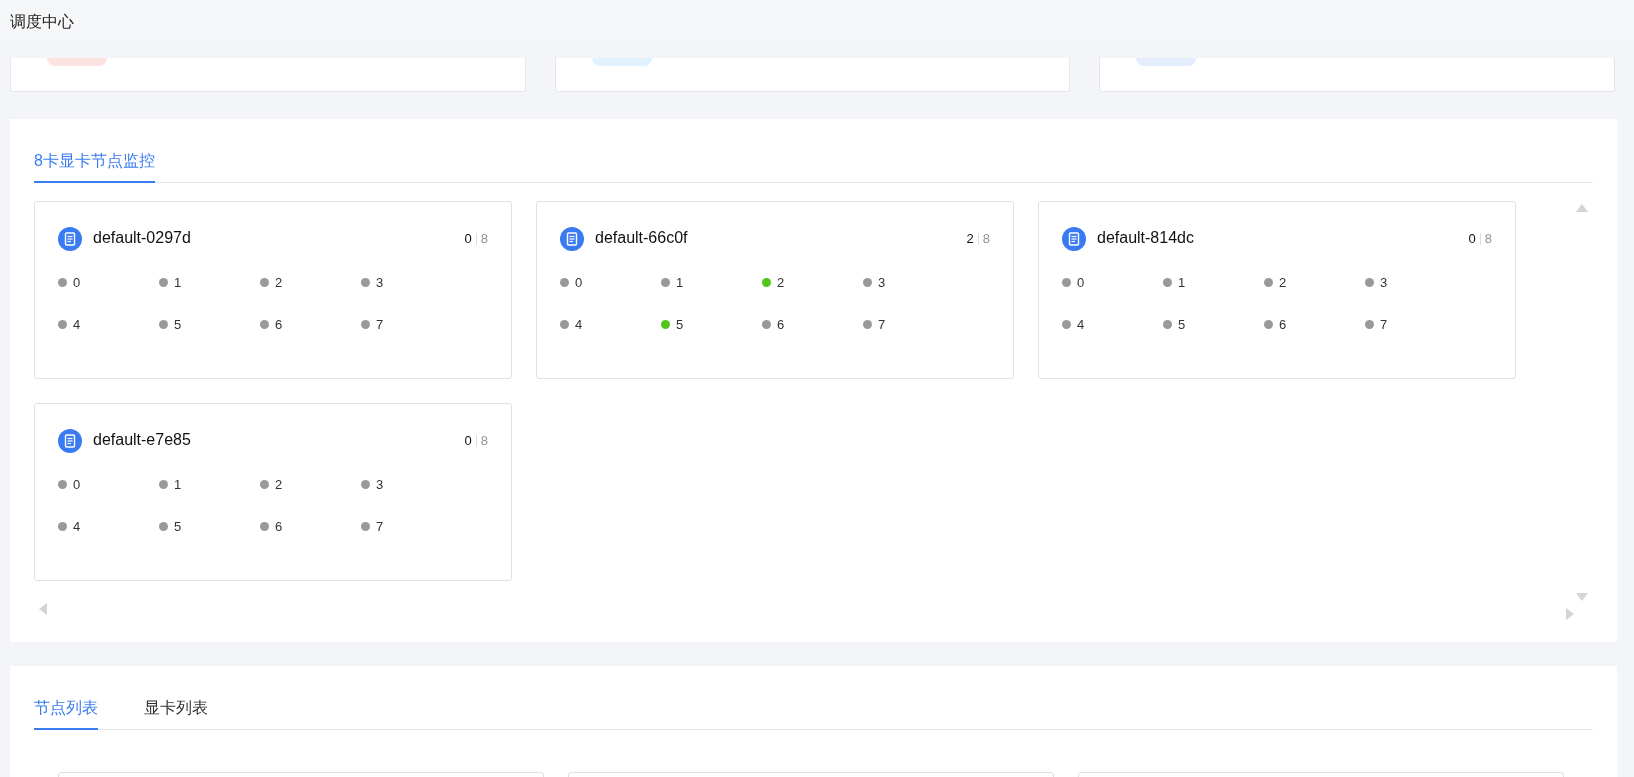  Describe the element at coordinates (970, 239) in the screenshot. I see `used-count: 2` at that location.